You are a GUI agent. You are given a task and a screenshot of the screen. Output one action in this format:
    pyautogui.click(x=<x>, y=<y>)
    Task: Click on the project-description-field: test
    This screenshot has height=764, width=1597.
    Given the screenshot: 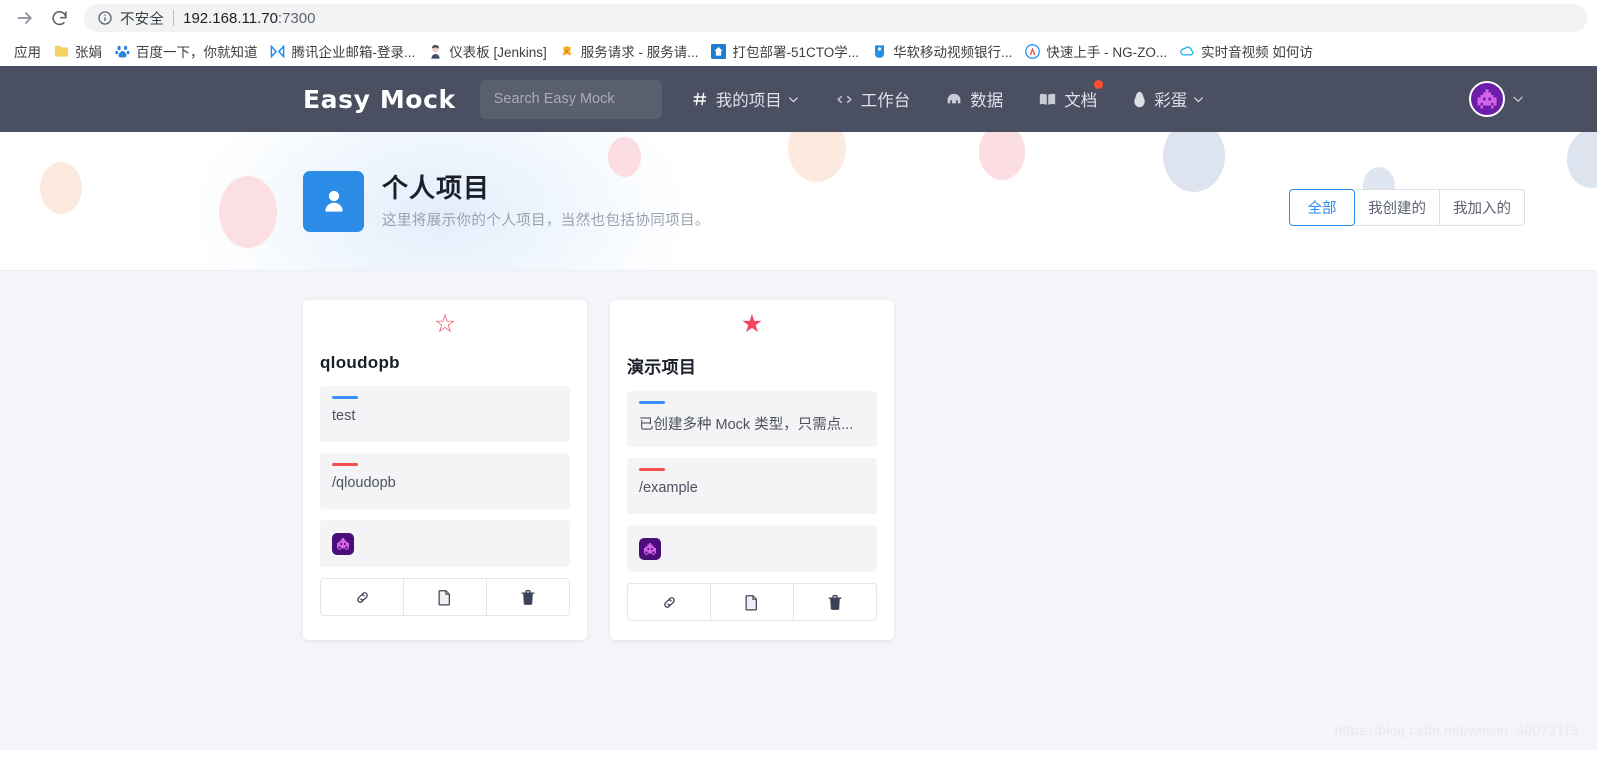 What is the action you would take?
    pyautogui.click(x=445, y=414)
    